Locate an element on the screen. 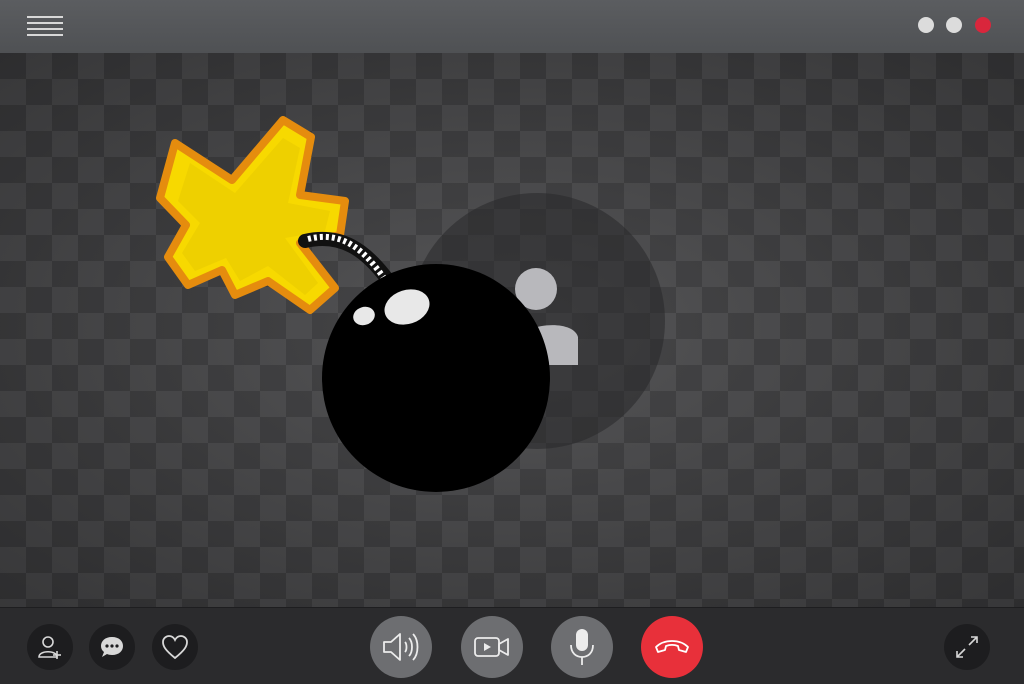 This screenshot has height=684, width=1024. hang-up-icon is located at coordinates (672, 646).